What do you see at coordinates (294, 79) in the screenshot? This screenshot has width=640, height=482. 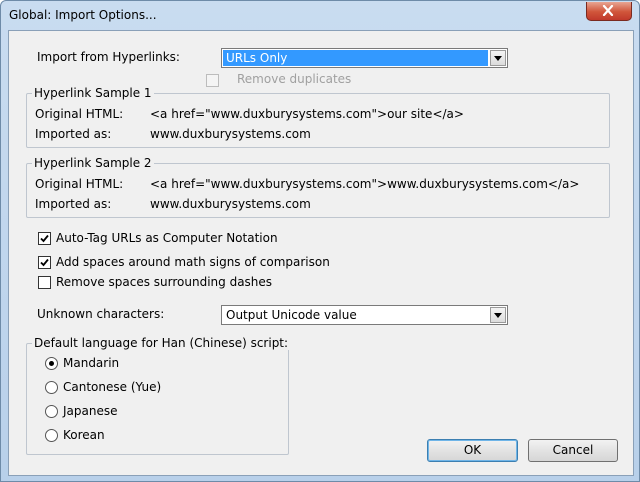 I see `remove-duplicates-label: Remove duplicates` at bounding box center [294, 79].